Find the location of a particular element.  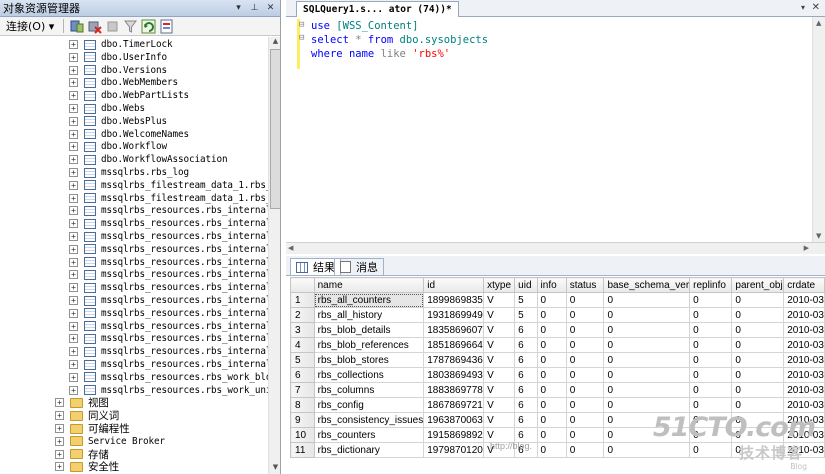

row-number: 1 is located at coordinates (302, 300).